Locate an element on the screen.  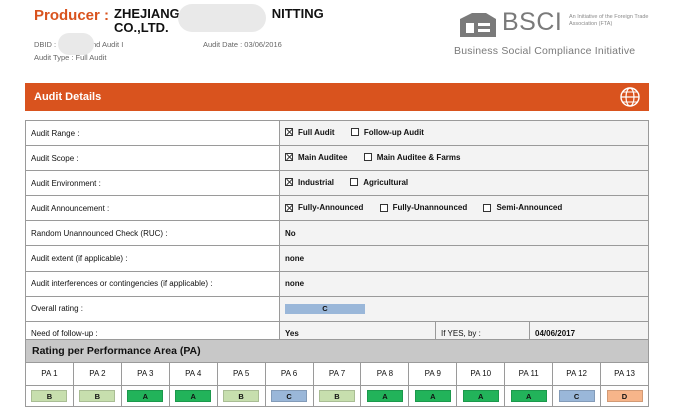
pa-rating-cell-9: A is located at coordinates (433, 396).